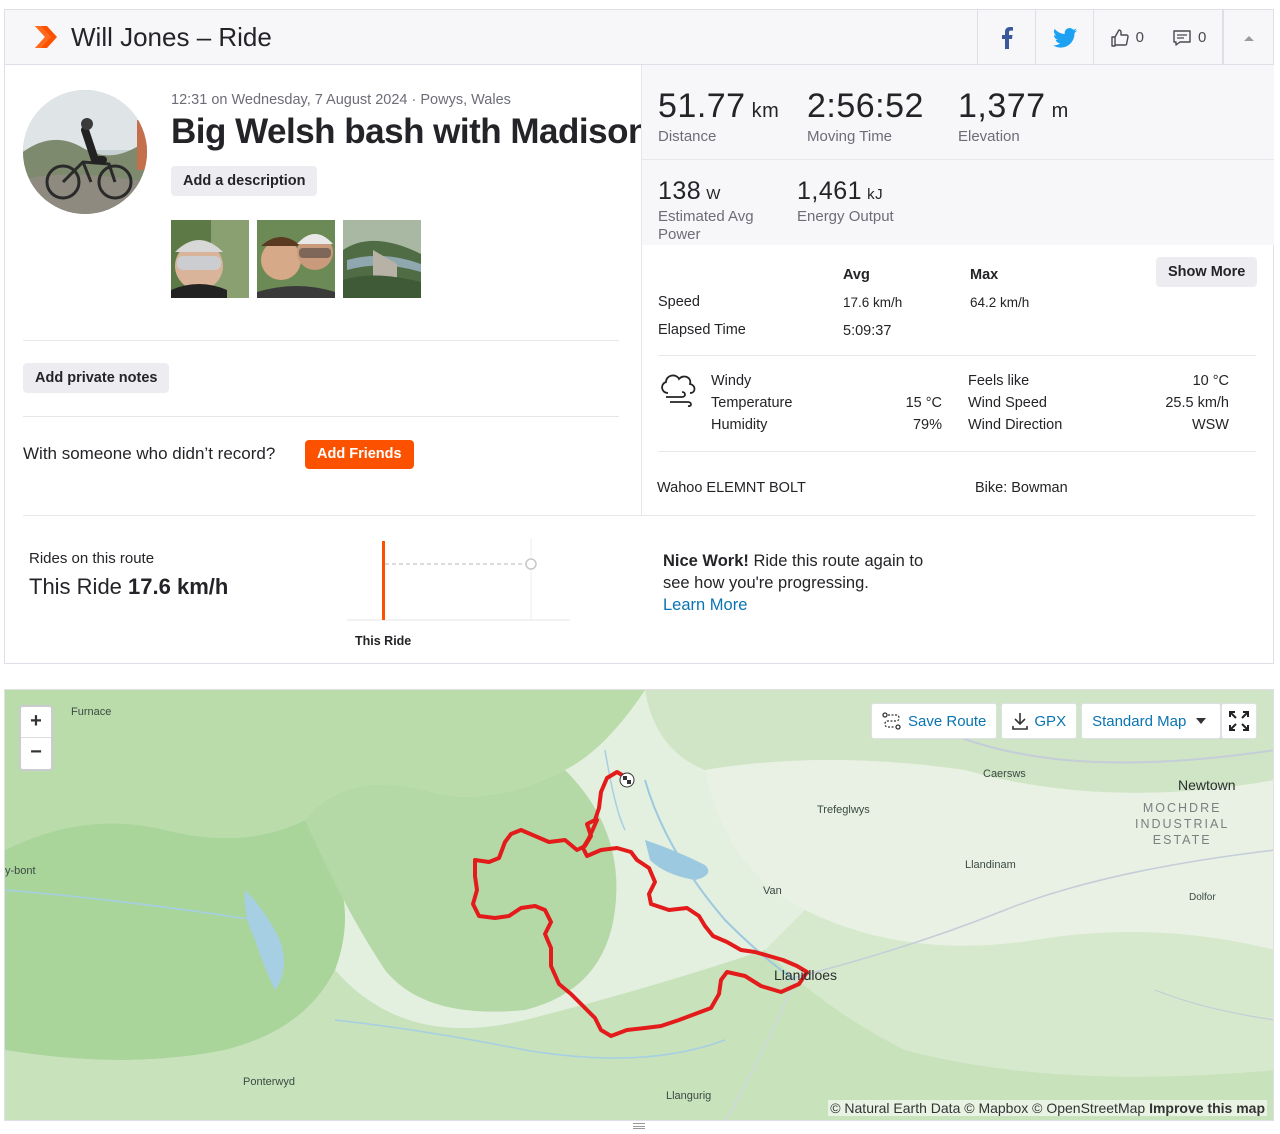  I want to click on wind-speed-value: 25.5 km/h, so click(1197, 403).